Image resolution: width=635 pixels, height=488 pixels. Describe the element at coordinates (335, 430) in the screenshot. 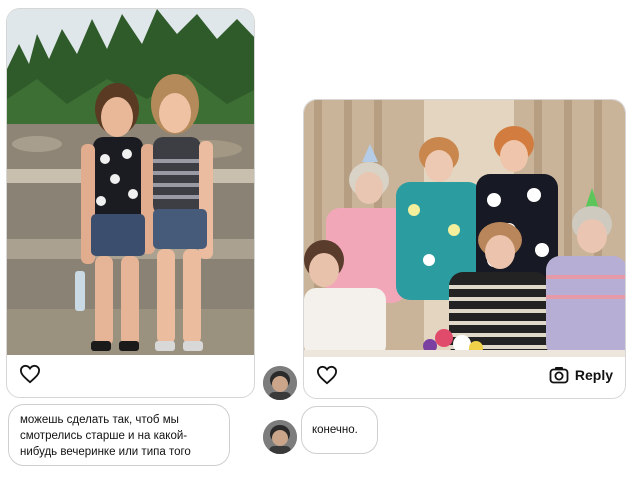

I see `message-text: конечно.` at that location.